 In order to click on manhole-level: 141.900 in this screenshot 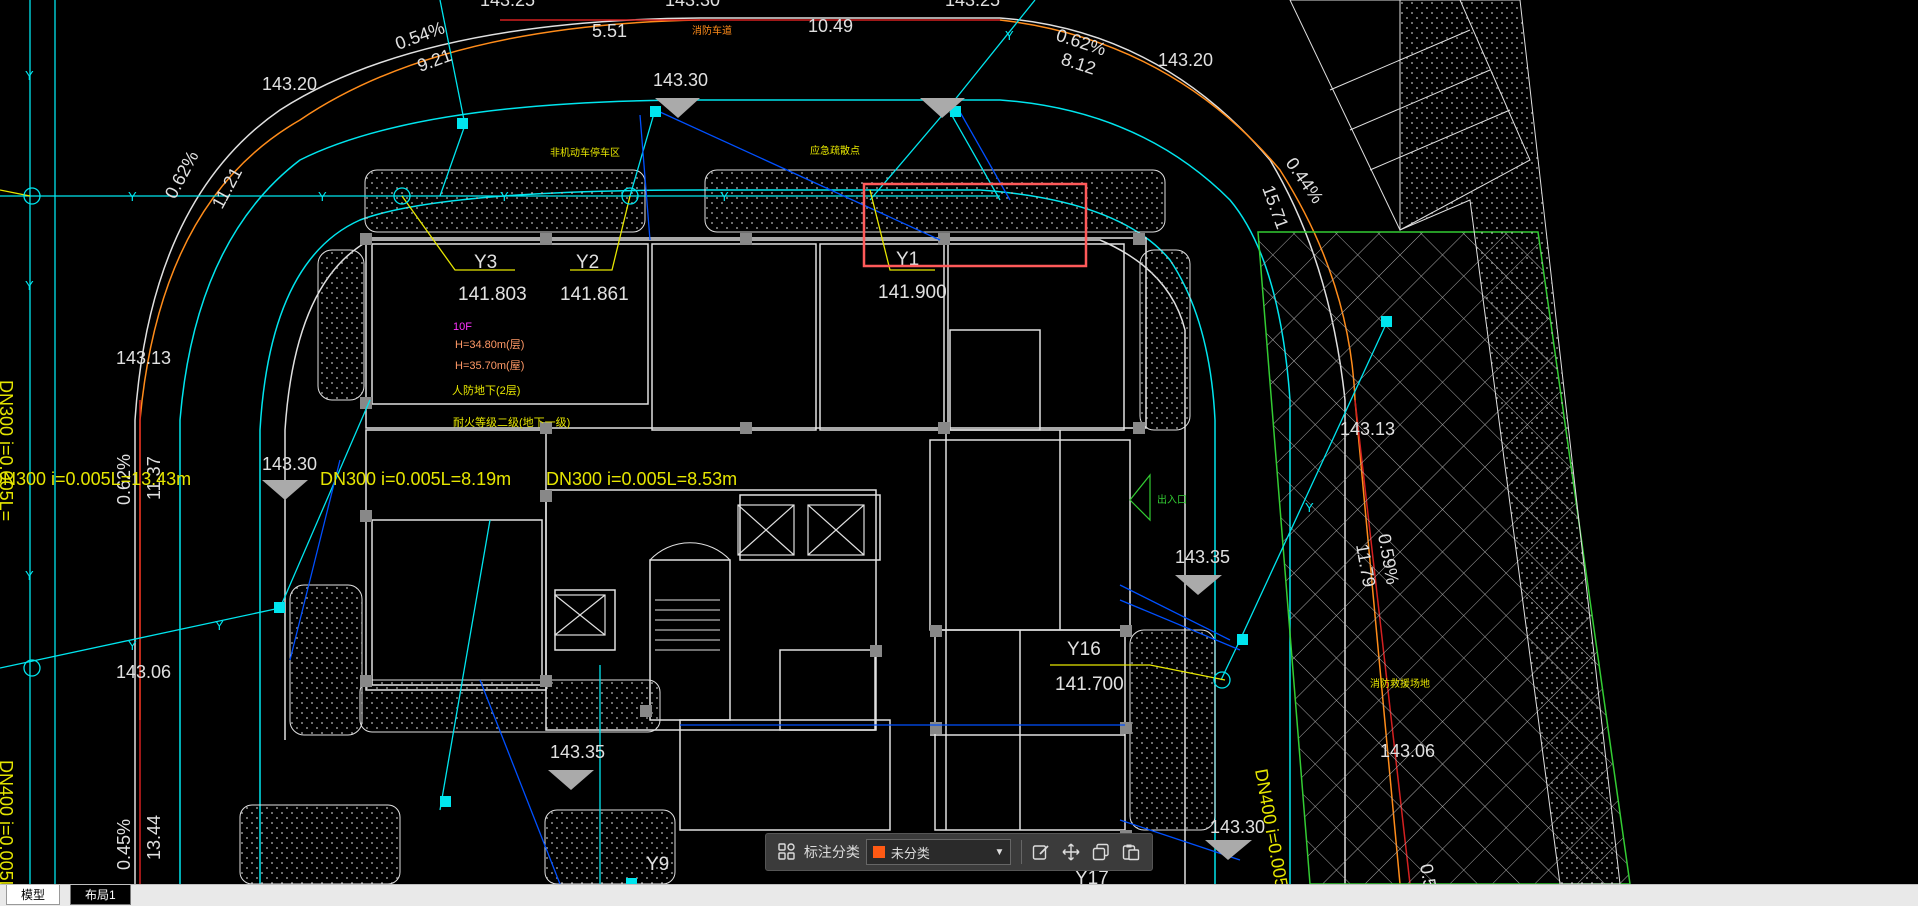, I will do `click(912, 292)`.